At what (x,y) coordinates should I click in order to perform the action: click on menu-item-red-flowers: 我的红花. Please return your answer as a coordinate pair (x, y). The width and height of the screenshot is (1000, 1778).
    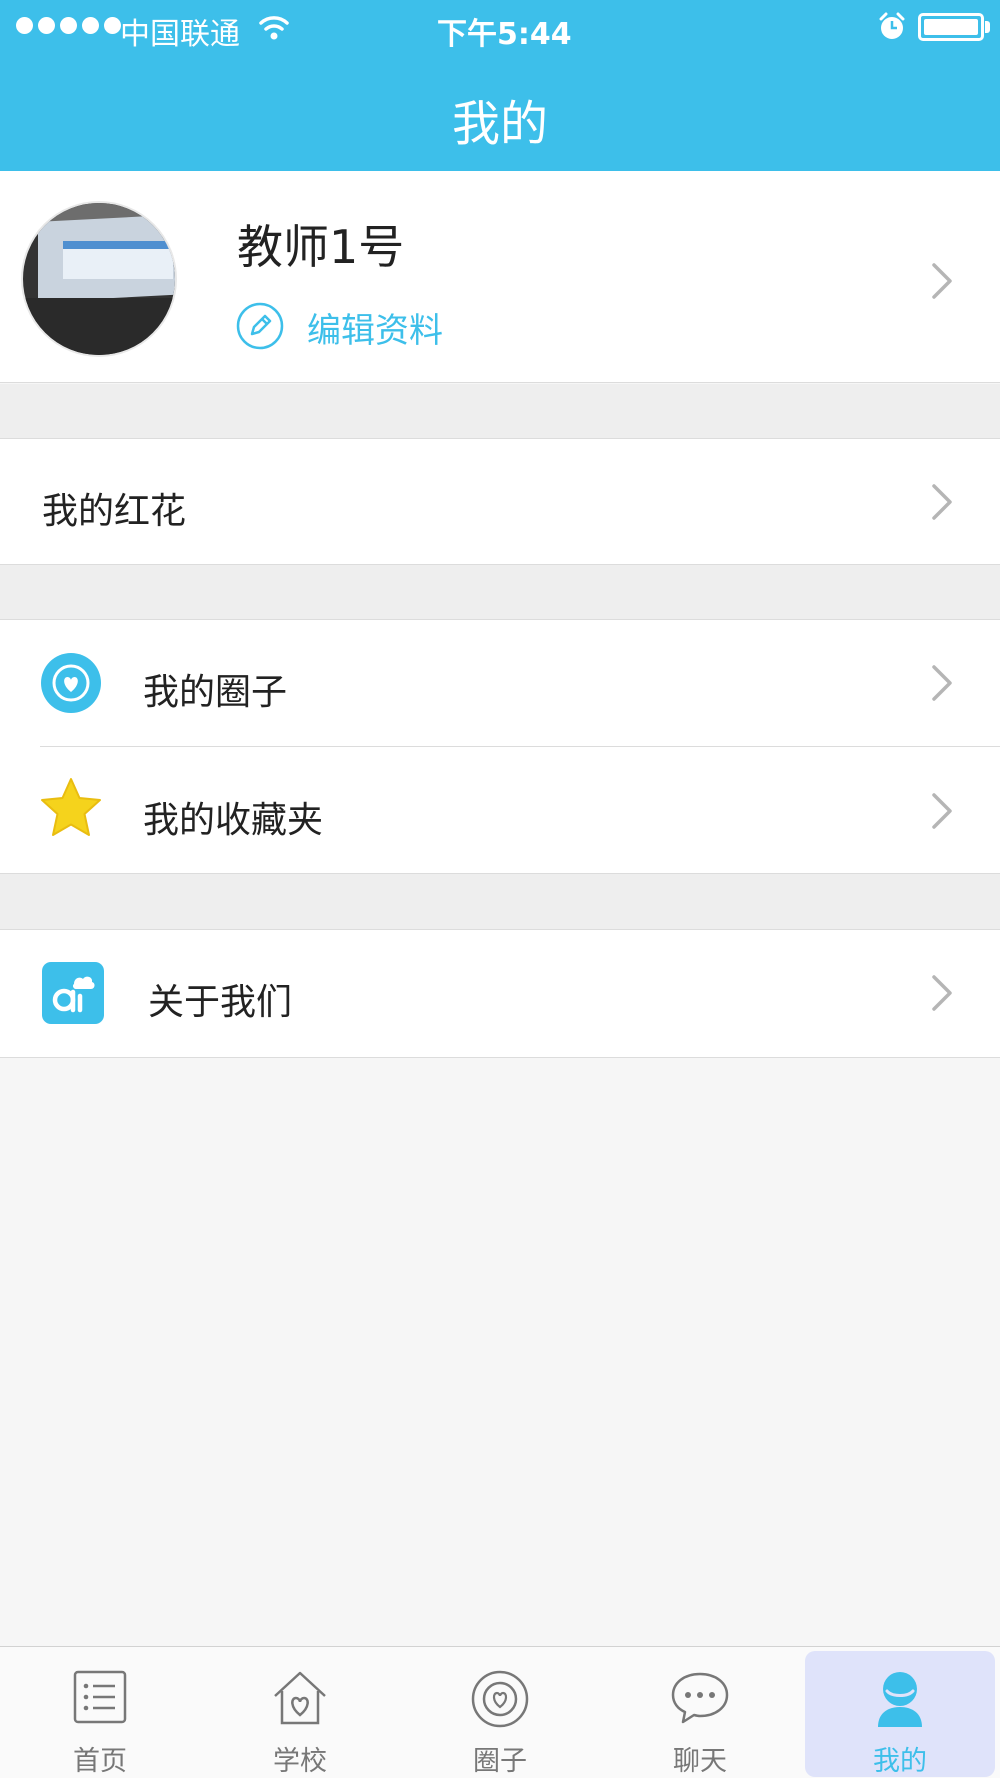
    Looking at the image, I should click on (500, 502).